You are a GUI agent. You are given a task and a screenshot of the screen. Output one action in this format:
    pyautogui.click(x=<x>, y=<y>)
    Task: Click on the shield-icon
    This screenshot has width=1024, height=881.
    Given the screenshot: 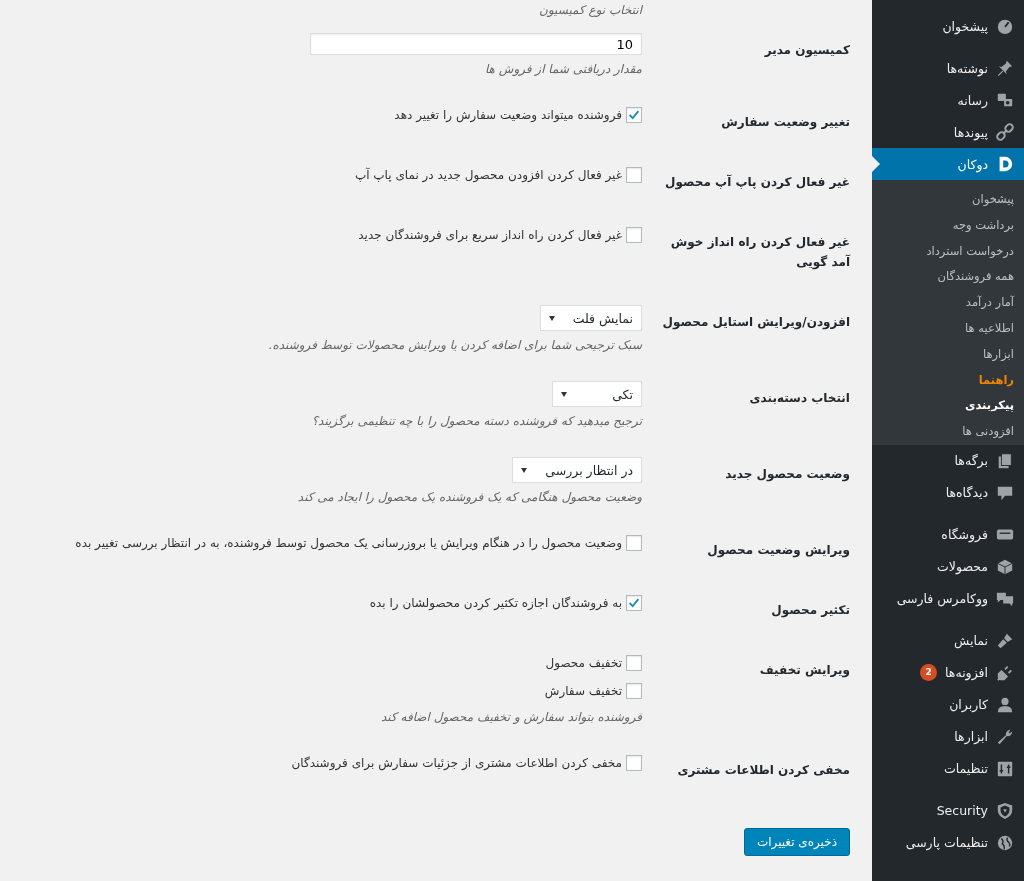 What is the action you would take?
    pyautogui.click(x=1005, y=810)
    